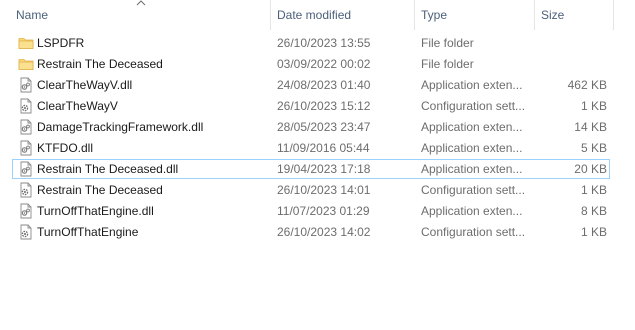  What do you see at coordinates (474, 15) in the screenshot?
I see `column-header-type: Type` at bounding box center [474, 15].